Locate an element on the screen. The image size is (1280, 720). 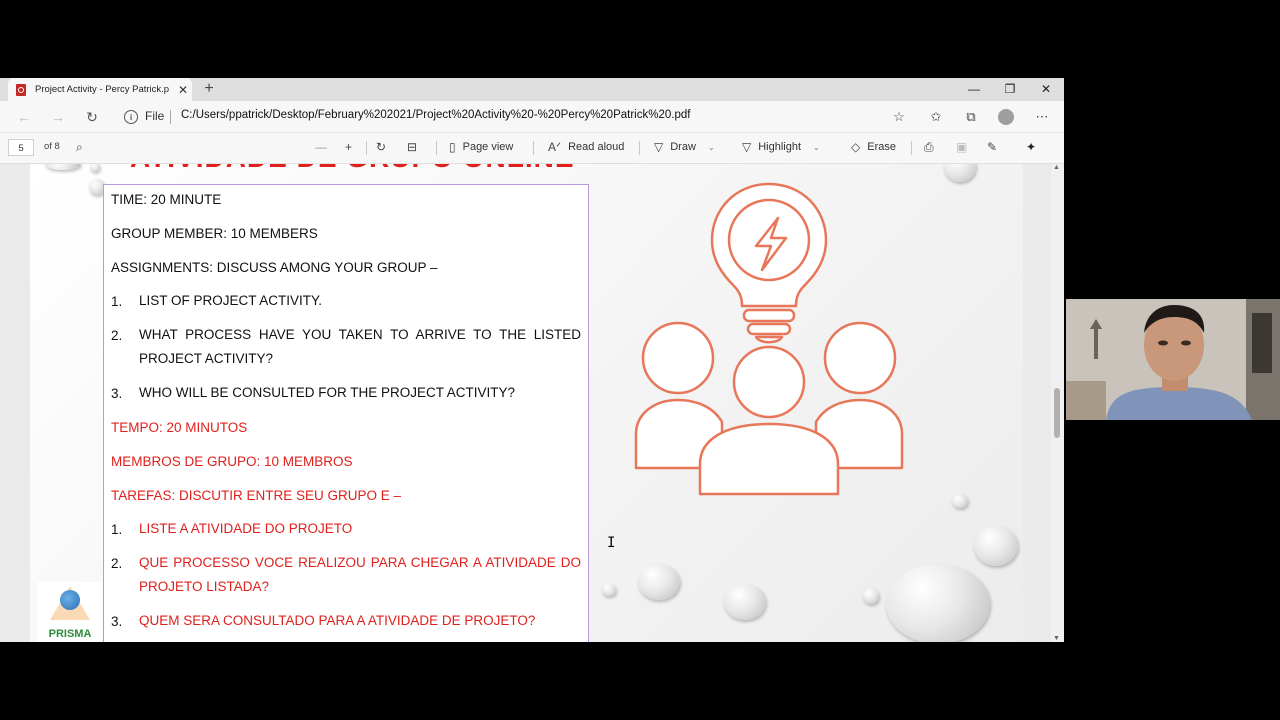
collections-icon: ⧉ is located at coordinates (971, 117).